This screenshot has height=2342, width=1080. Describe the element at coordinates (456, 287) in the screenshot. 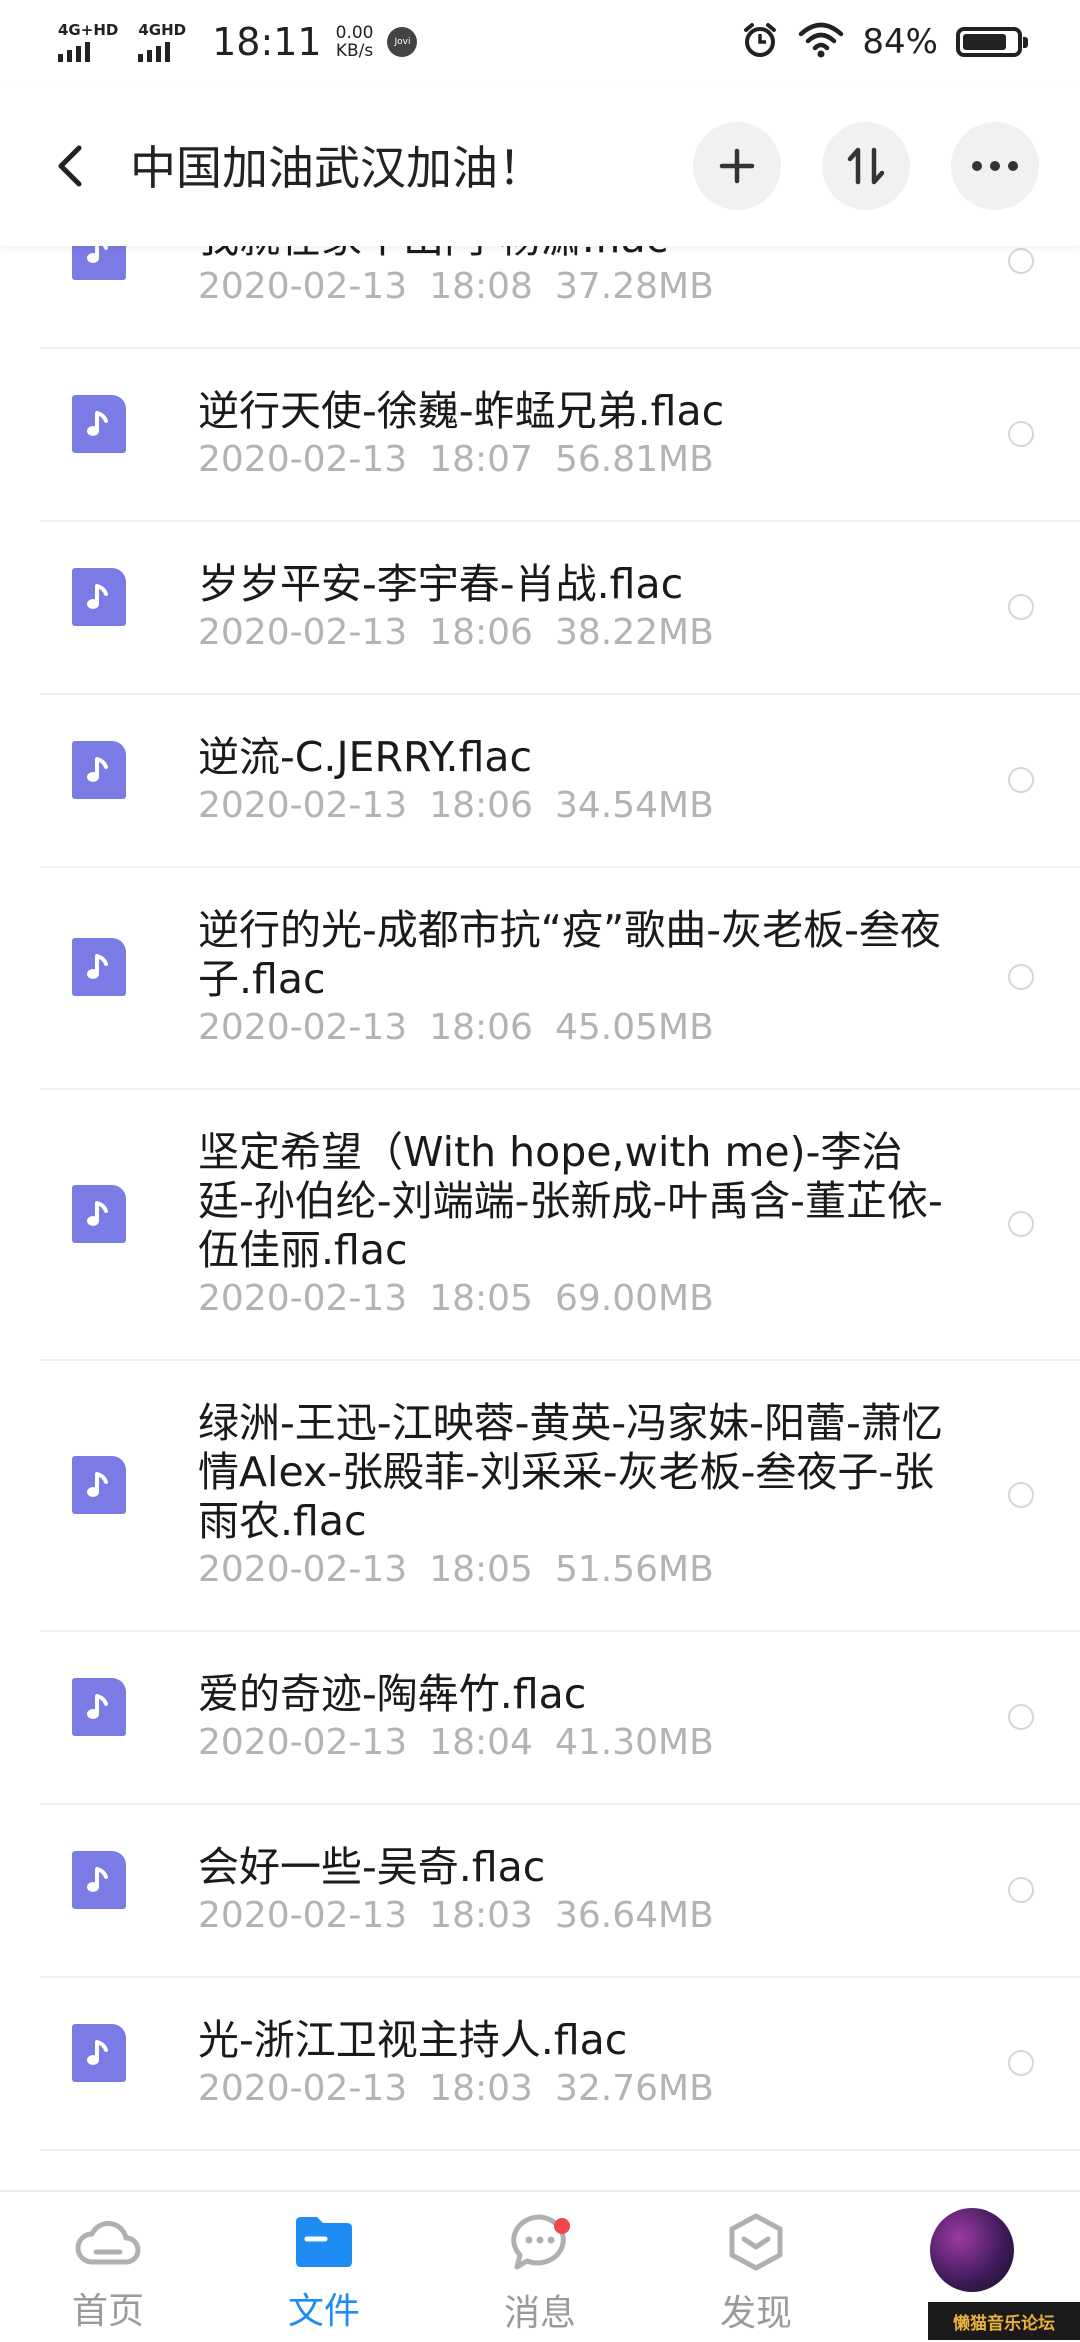

I see `file-meta: 2020-02-13 18:08 37.28MB` at that location.